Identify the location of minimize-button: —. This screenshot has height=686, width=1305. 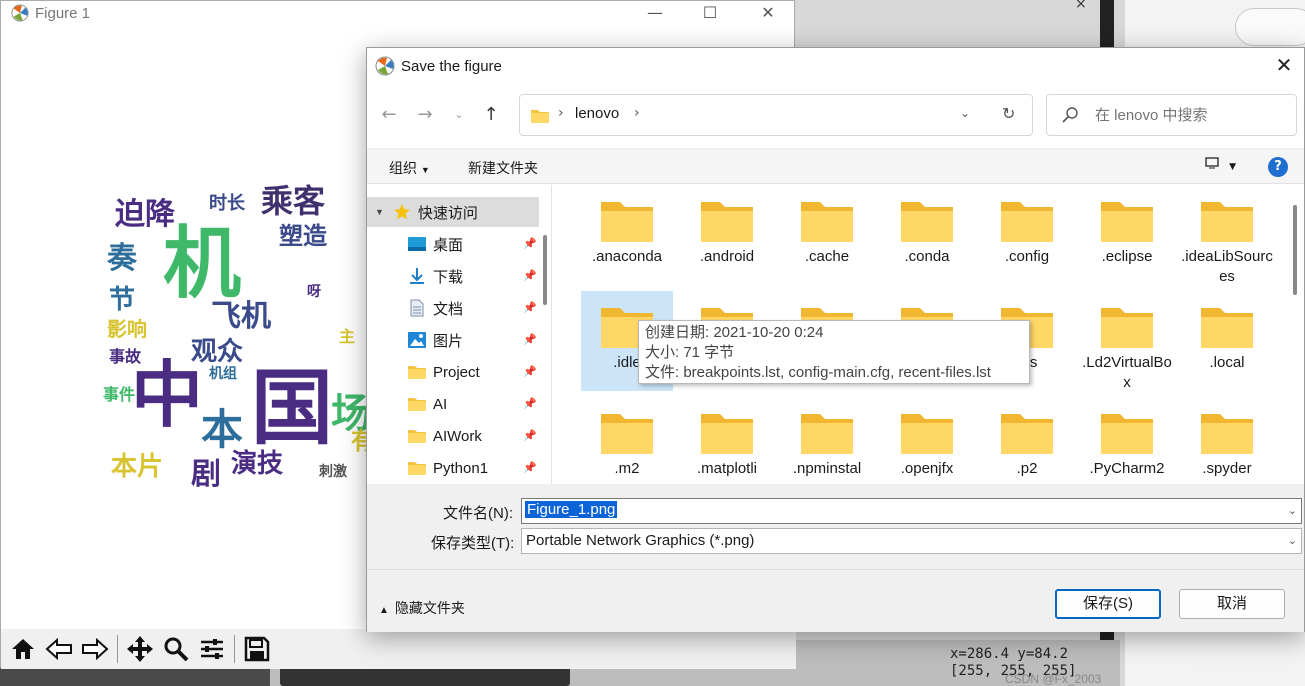
(655, 12).